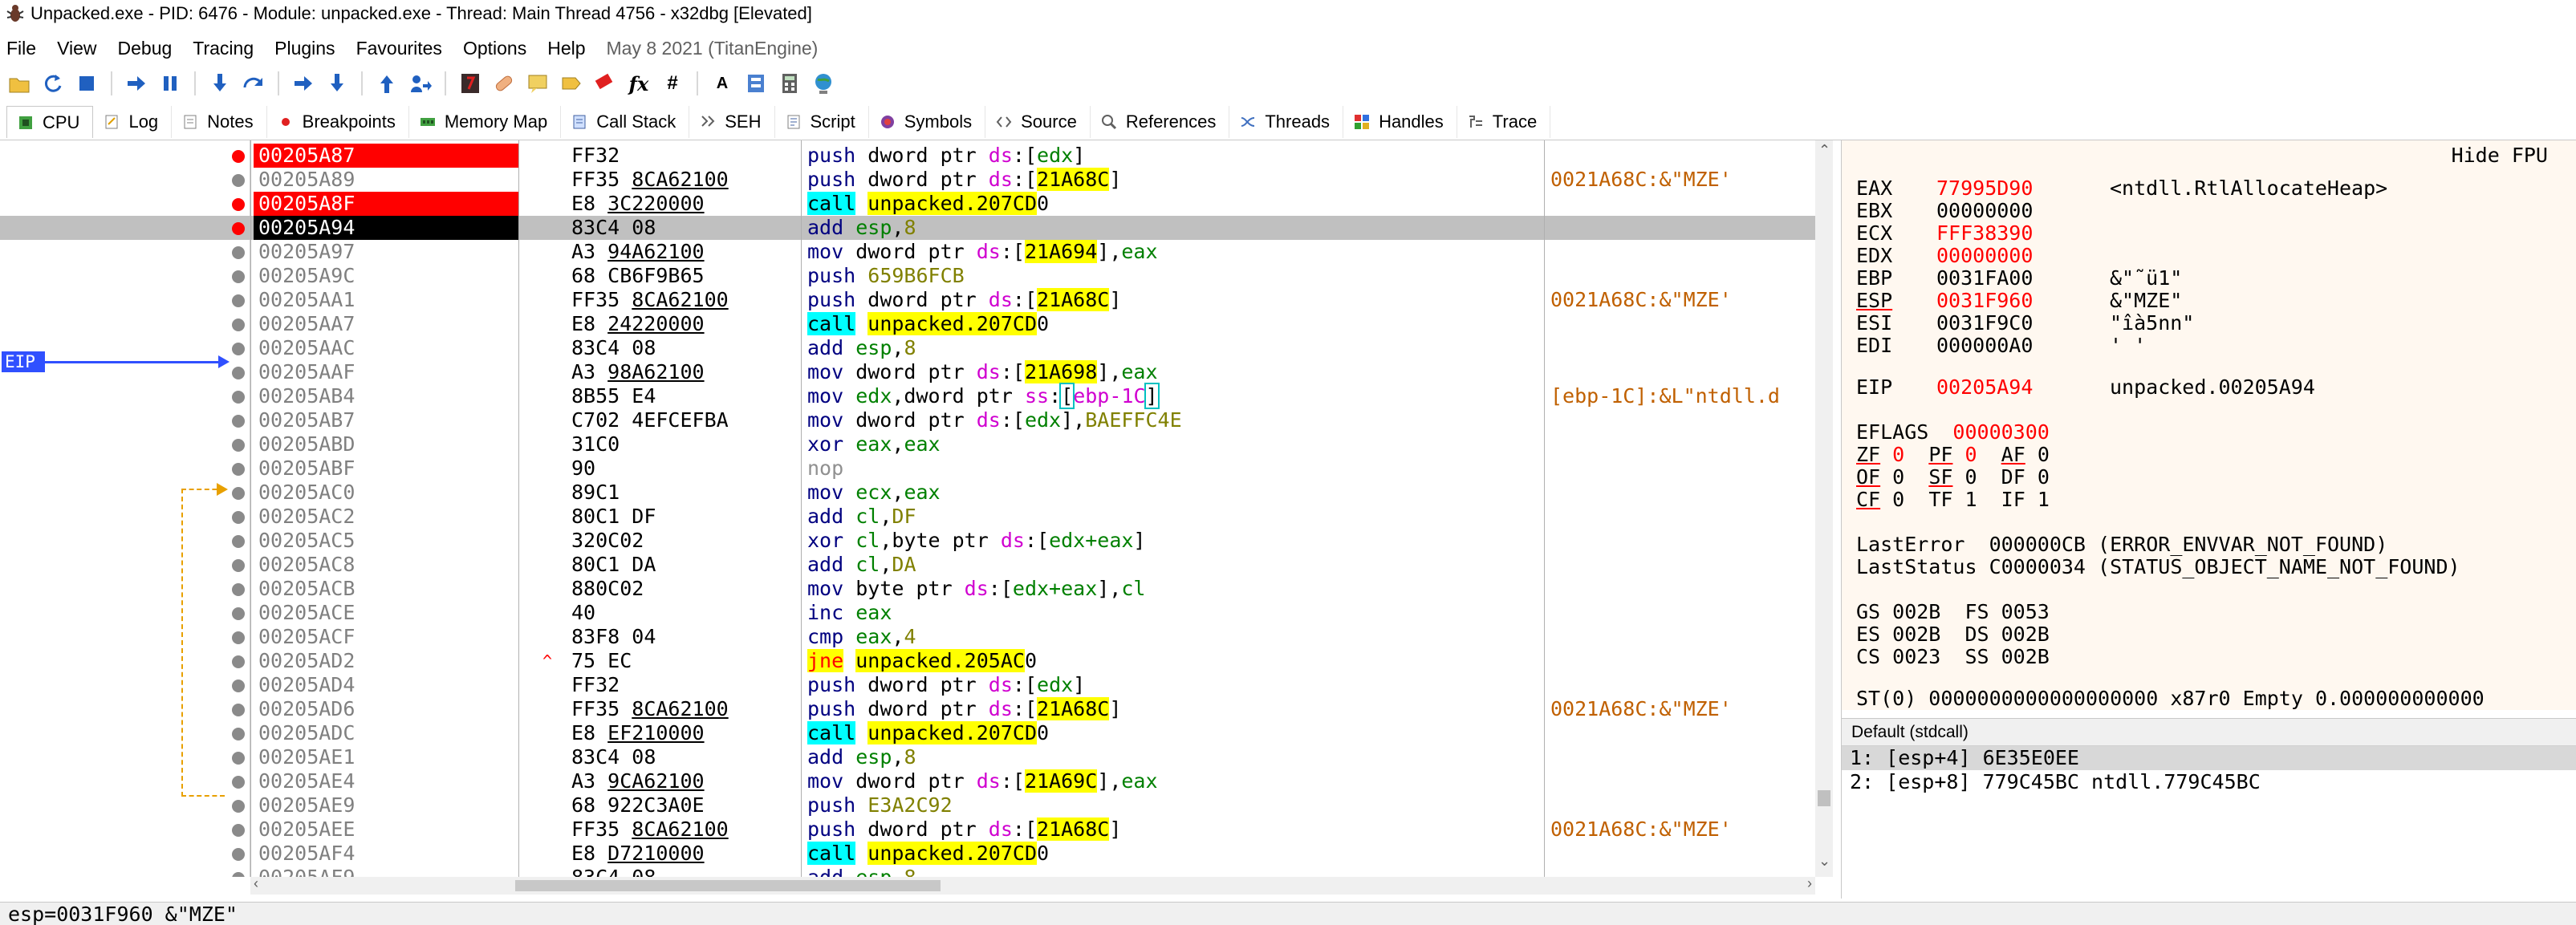 This screenshot has width=2576, height=925. Describe the element at coordinates (756, 83) in the screenshot. I see `settings-icon` at that location.